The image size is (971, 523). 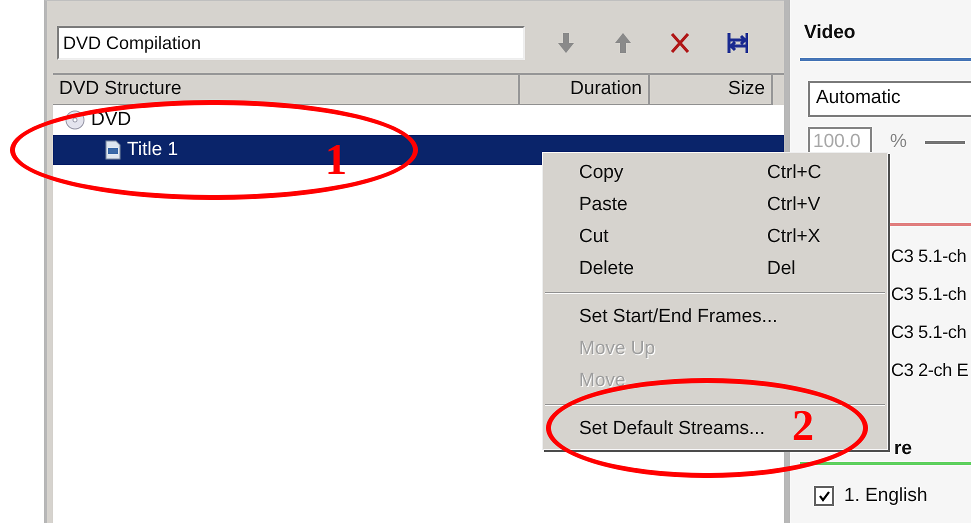 What do you see at coordinates (585, 90) in the screenshot?
I see `column-header: Duration` at bounding box center [585, 90].